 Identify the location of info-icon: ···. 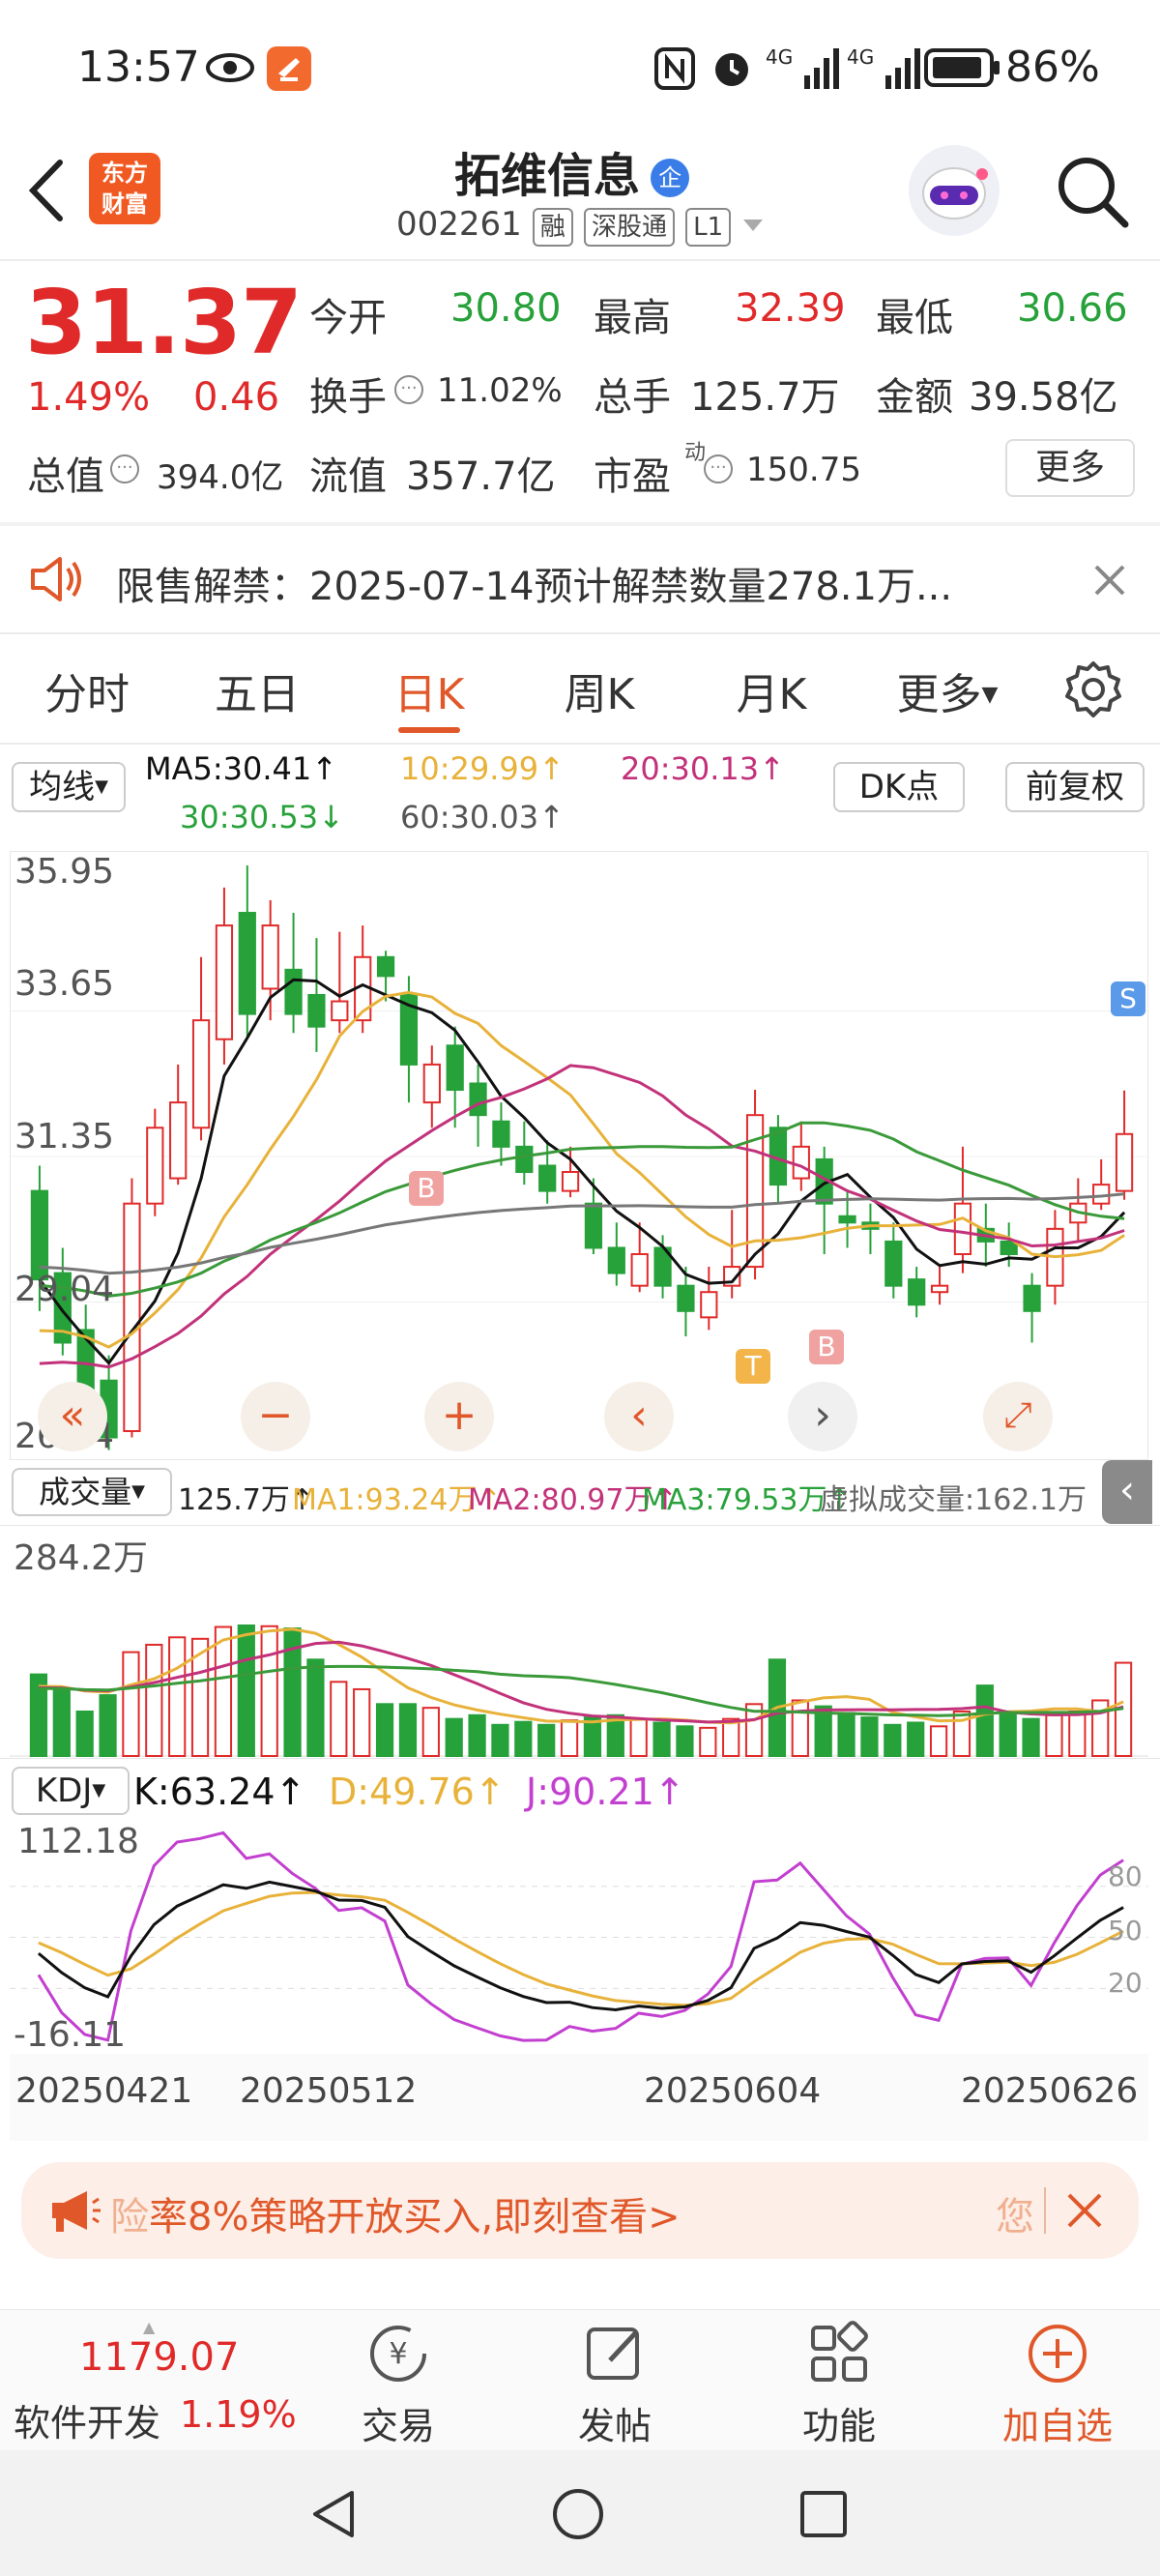
(125, 468).